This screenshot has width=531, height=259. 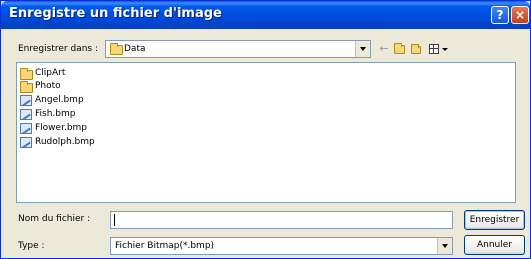 I want to click on text-caret, so click(x=114, y=220).